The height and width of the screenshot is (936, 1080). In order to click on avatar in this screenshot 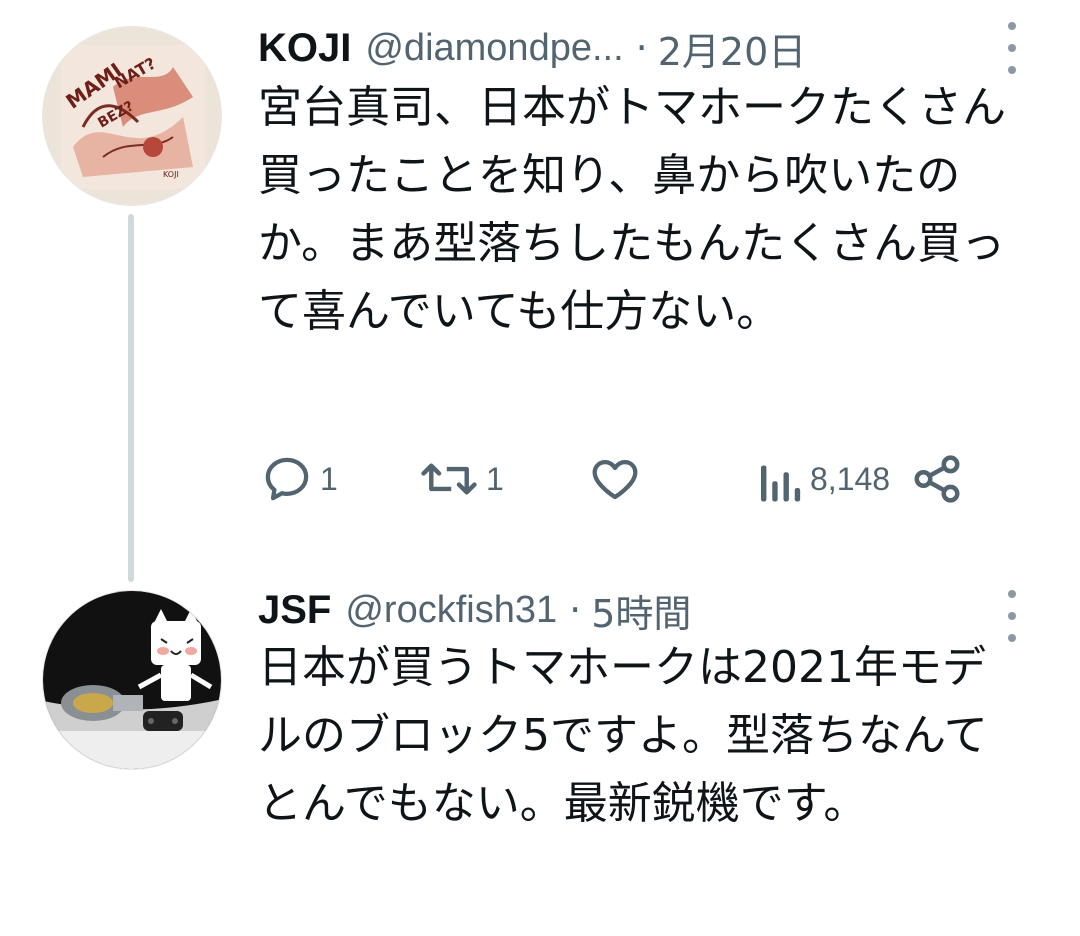, I will do `click(132, 680)`.